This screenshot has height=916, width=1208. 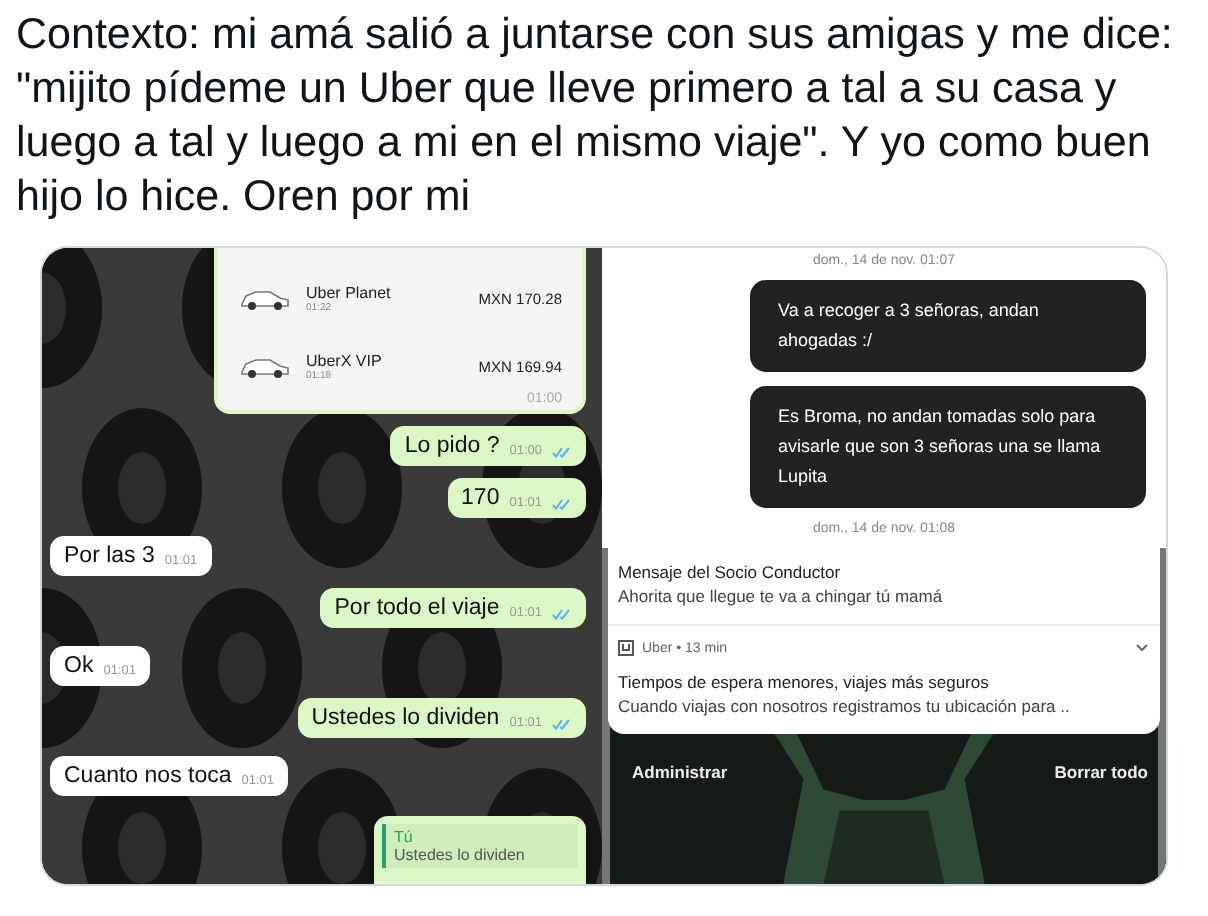 What do you see at coordinates (948, 447) in the screenshot?
I see `sent-message: Es Broma, no andan tomadas solo para avisarle que son 3 señoras una se llama Lupita` at bounding box center [948, 447].